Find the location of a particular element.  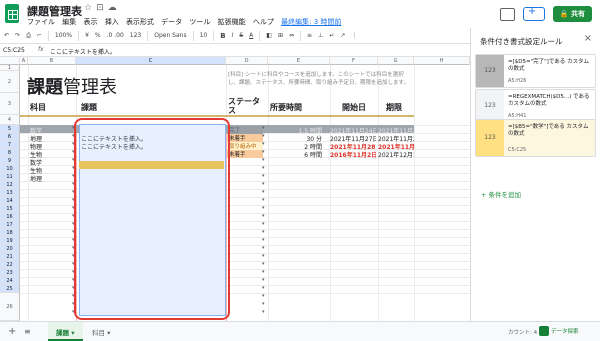

percent-button: % is located at coordinates (98, 35).